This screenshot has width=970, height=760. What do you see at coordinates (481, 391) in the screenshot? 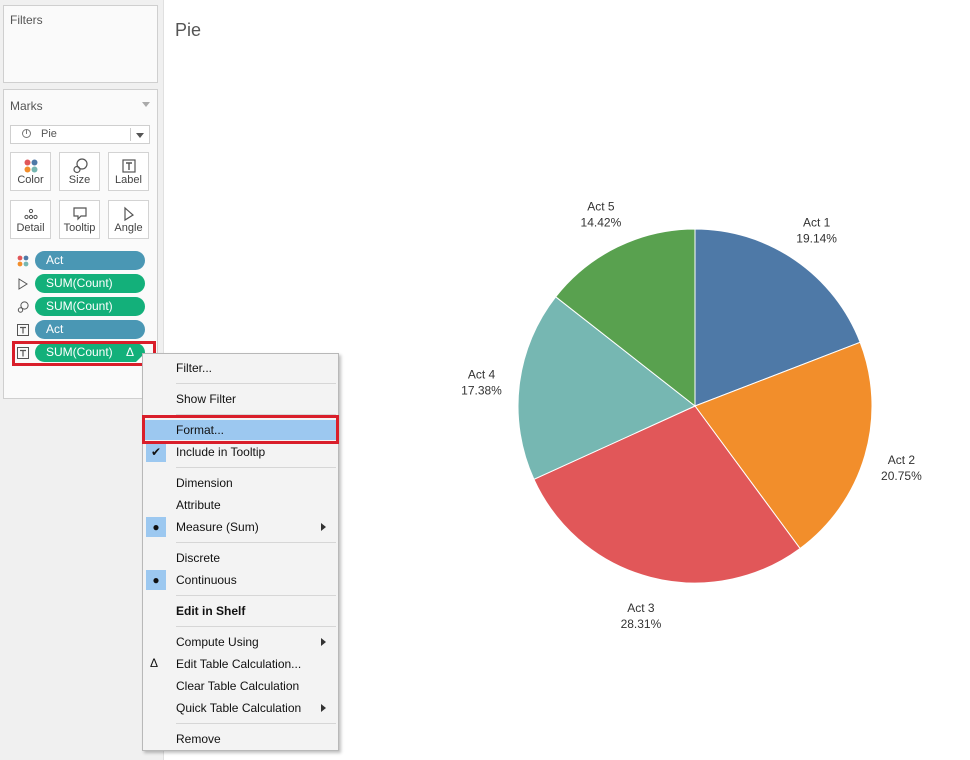
I see `pie-label-value: 17.38%` at bounding box center [481, 391].